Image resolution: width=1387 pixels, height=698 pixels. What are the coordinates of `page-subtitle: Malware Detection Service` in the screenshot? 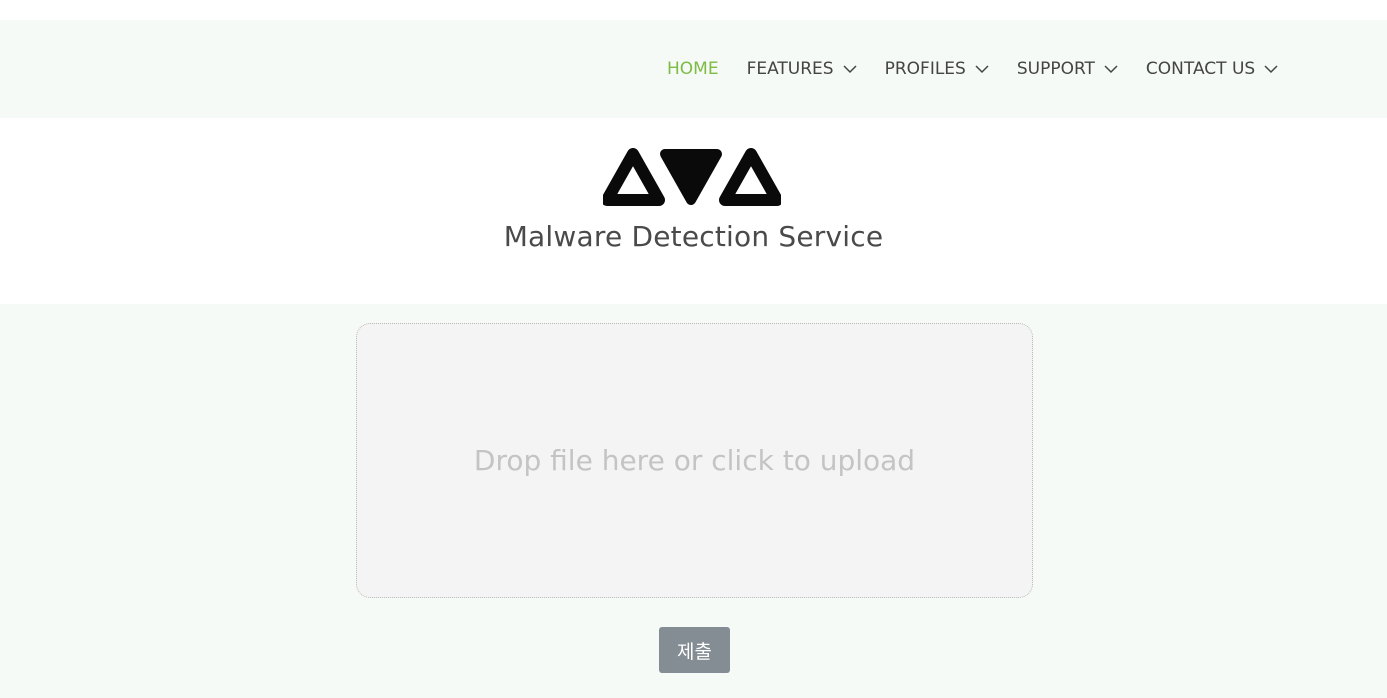 It's located at (693, 236).